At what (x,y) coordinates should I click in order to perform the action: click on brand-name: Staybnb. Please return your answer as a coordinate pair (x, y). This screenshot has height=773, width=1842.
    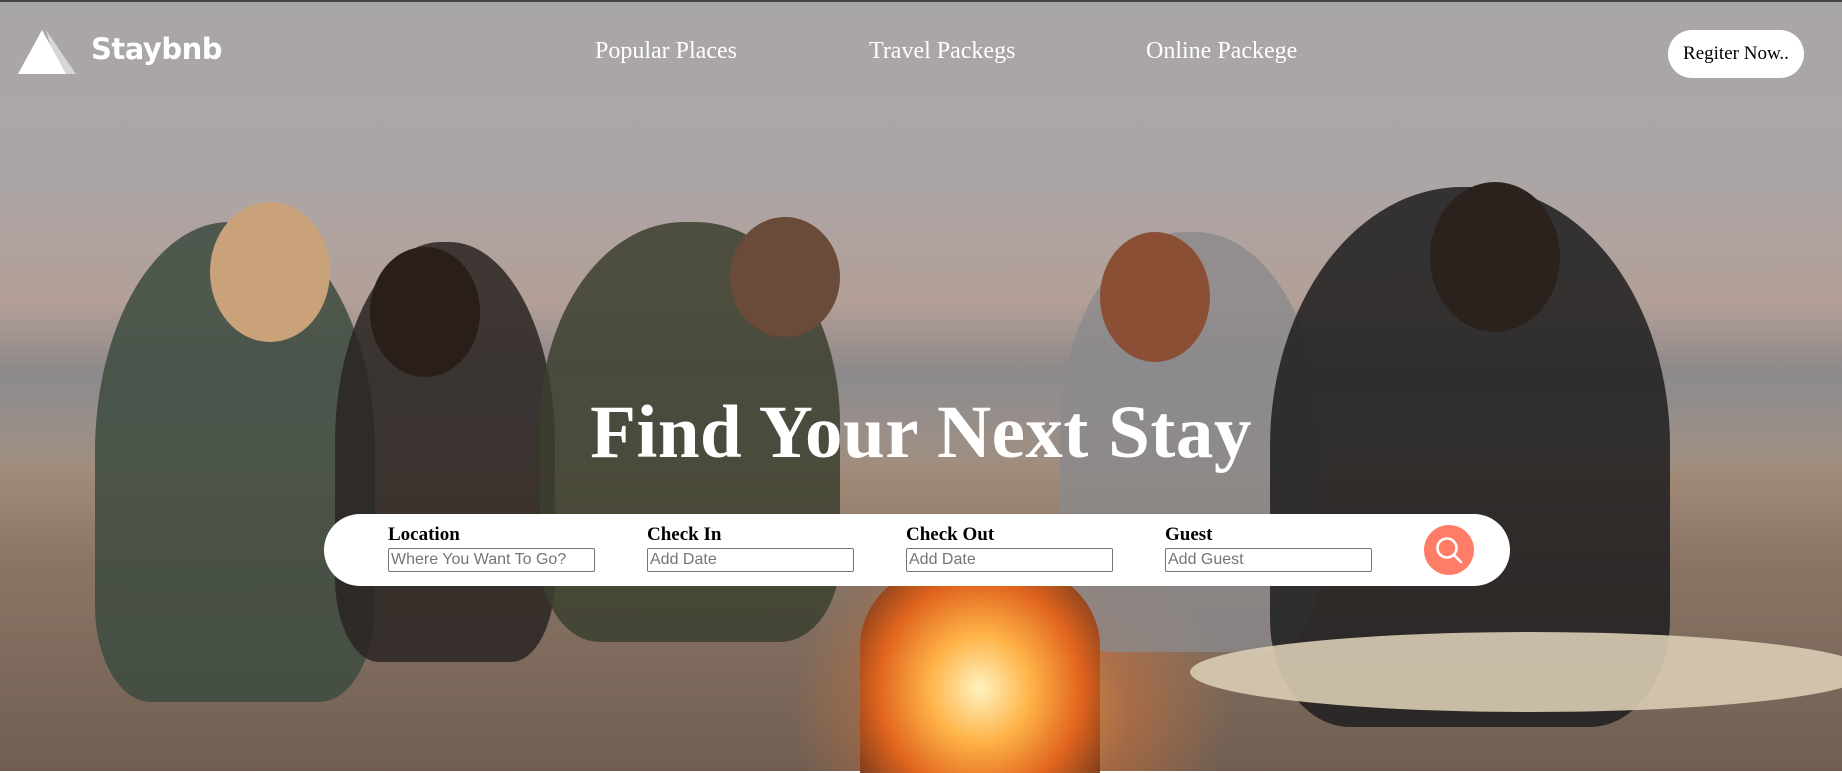
    Looking at the image, I should click on (157, 49).